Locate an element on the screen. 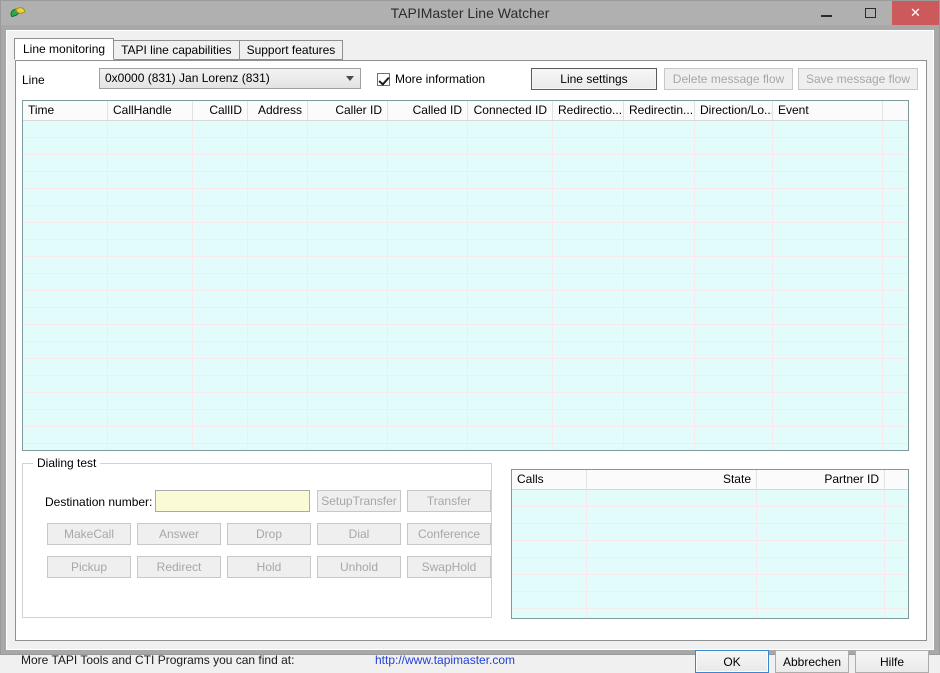  destination-number-label: Destination number: is located at coordinates (99, 502).